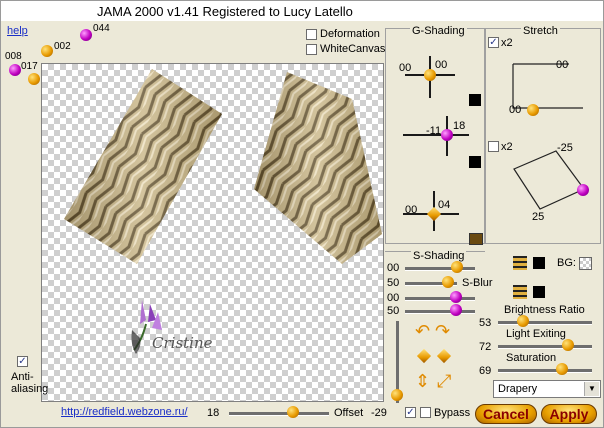  I want to click on sshading-v2: 50, so click(393, 283).